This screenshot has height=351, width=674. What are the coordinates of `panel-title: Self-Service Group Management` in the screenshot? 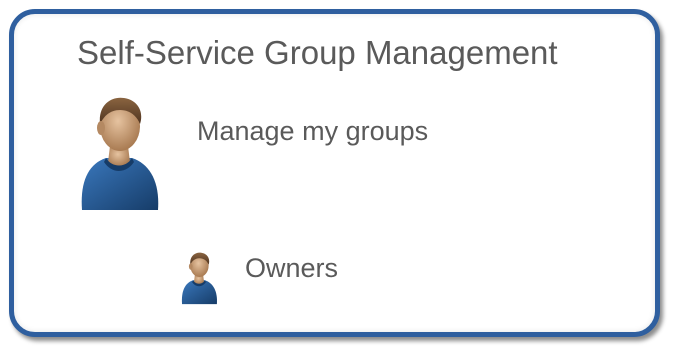 It's located at (317, 52).